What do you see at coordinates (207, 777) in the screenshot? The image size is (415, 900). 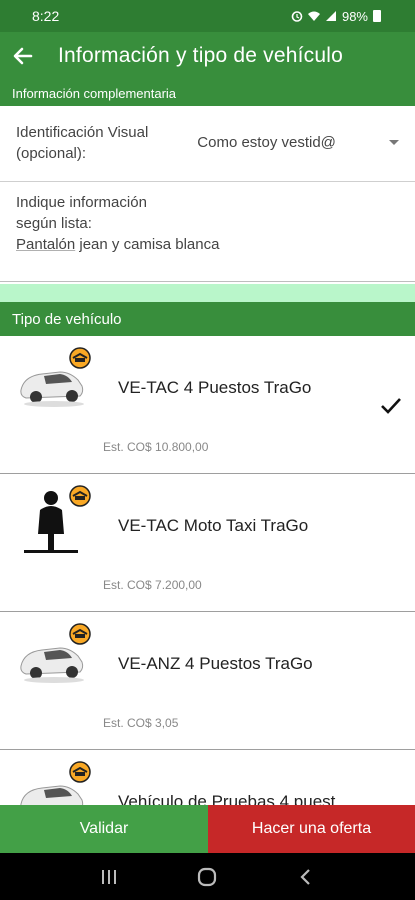 I see `vehicle-item: Vehículo de Pruebas 4 puest` at bounding box center [207, 777].